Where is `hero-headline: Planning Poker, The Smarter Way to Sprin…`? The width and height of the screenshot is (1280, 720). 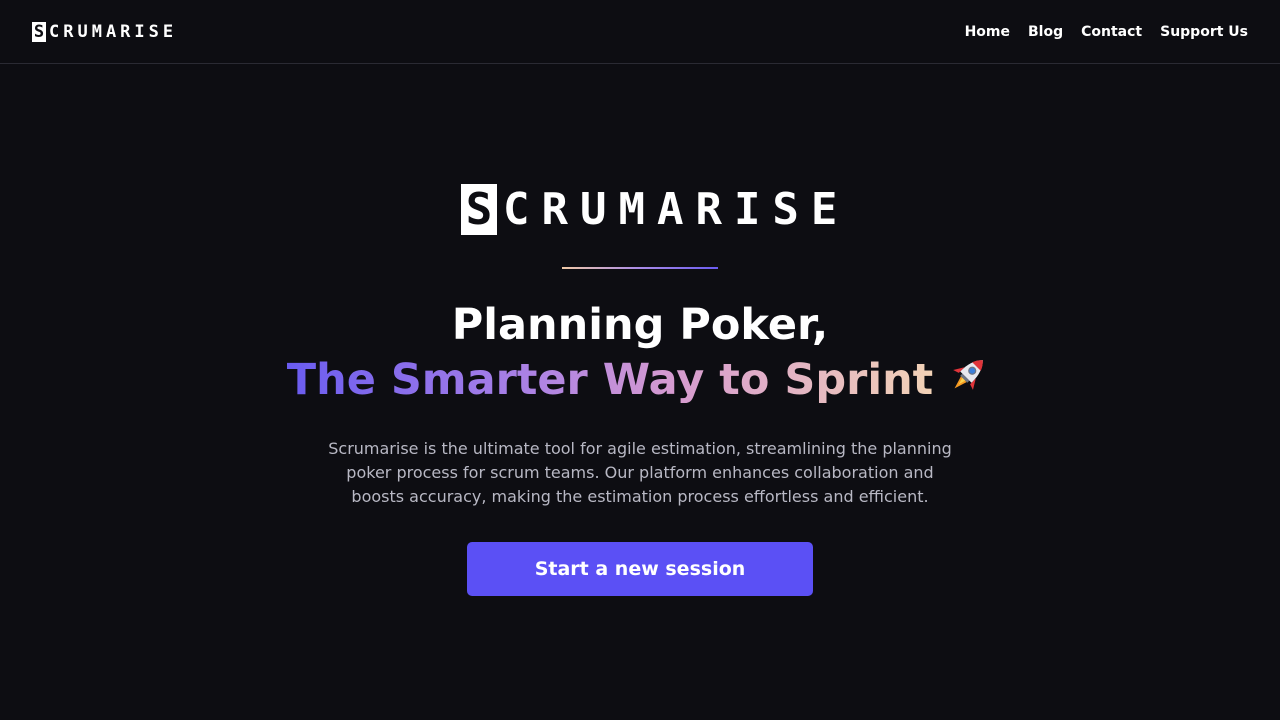 hero-headline: Planning Poker, The Smarter Way to Sprin… is located at coordinates (640, 352).